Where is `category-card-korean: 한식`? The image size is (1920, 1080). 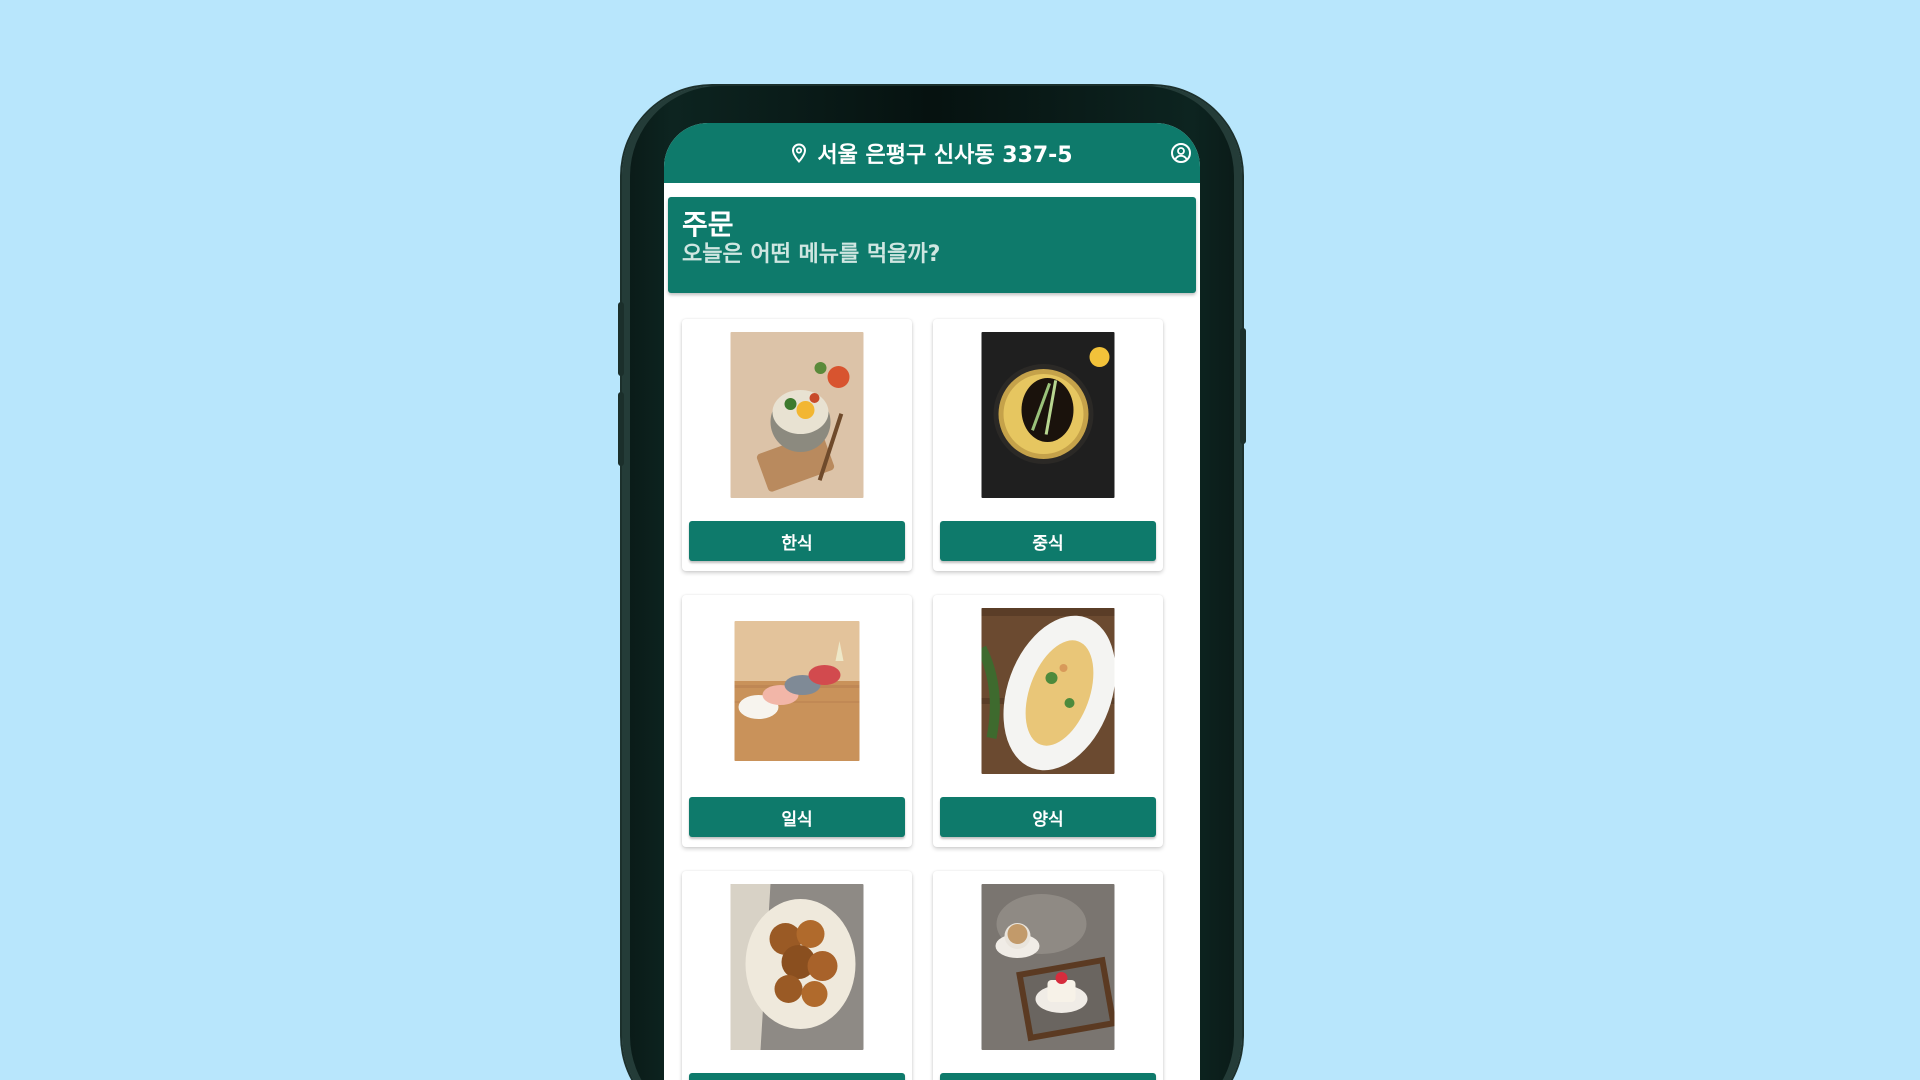 category-card-korean: 한식 is located at coordinates (797, 445).